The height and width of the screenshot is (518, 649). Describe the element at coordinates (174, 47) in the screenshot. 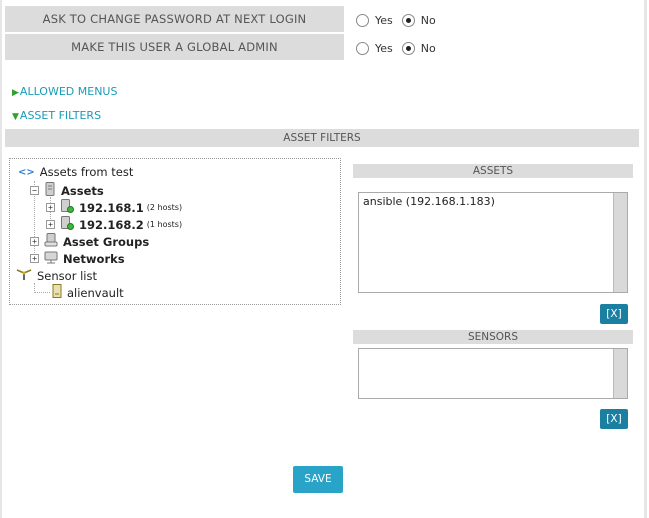

I see `global-admin-label: MAKE THIS USER A GLOBAL ADMIN` at that location.